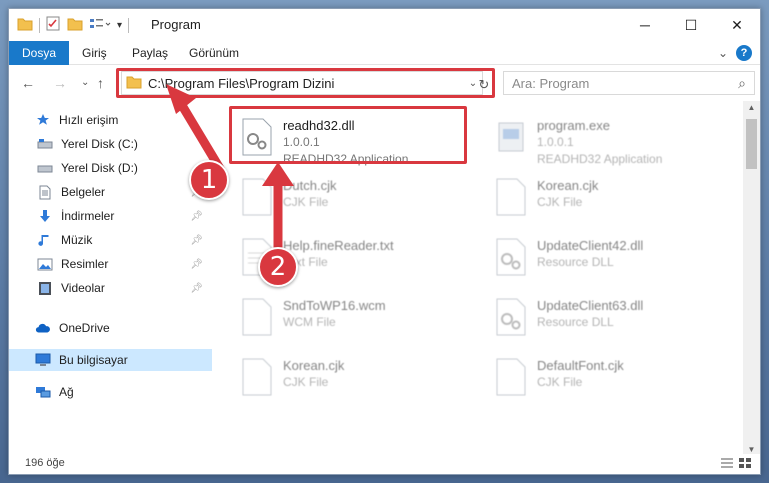 The height and width of the screenshot is (483, 769). What do you see at coordinates (60, 83) in the screenshot?
I see `forward-button: →` at bounding box center [60, 83].